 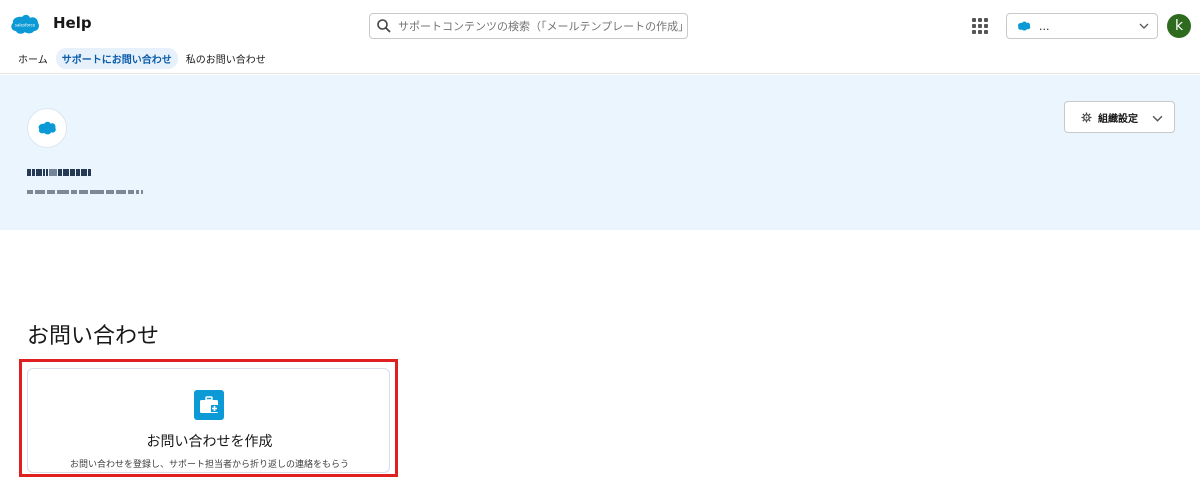 I want to click on search-input, so click(x=540, y=26).